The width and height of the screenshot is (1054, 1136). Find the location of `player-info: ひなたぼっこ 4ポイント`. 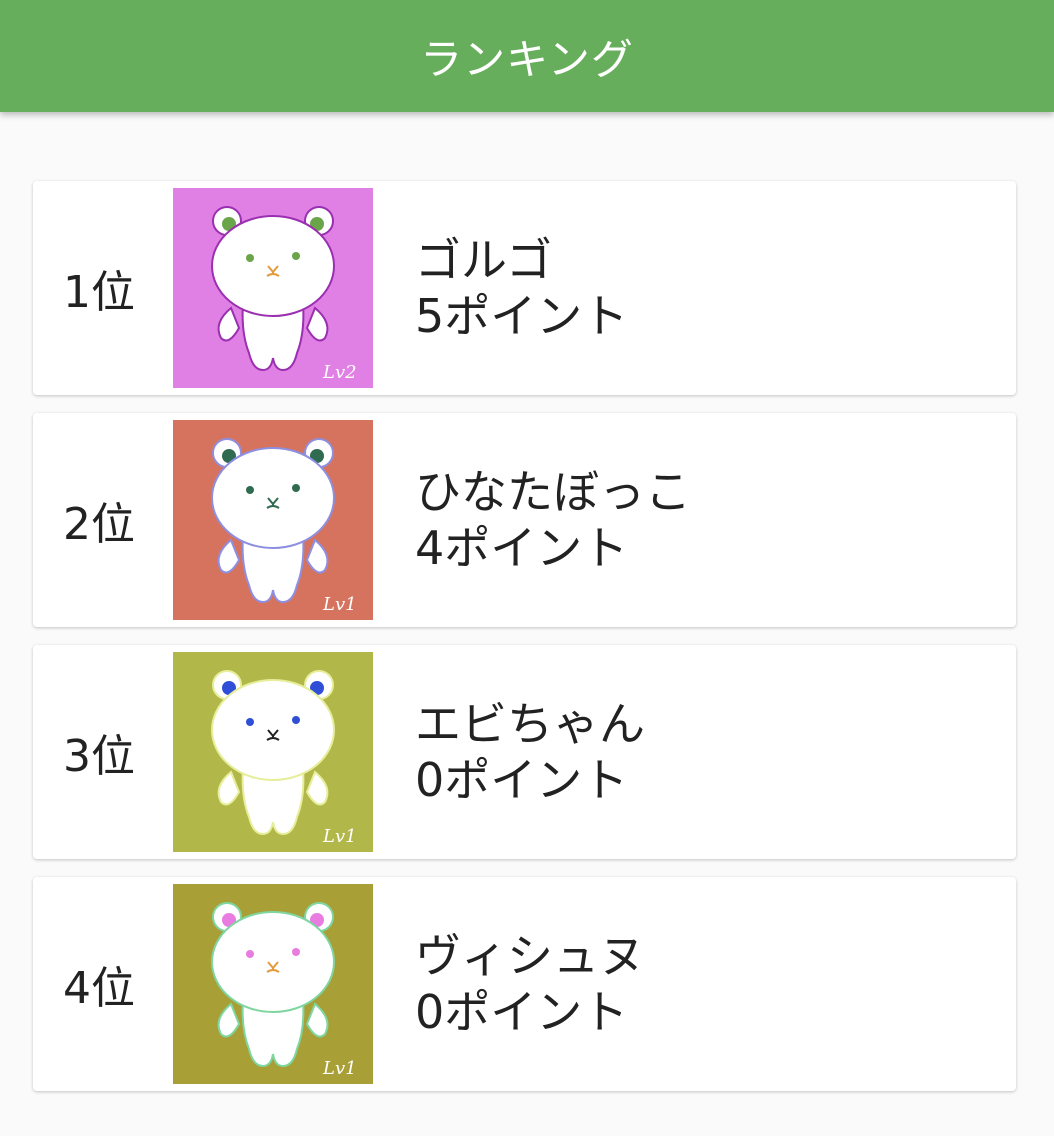

player-info: ひなたぼっこ 4ポイント is located at coordinates (553, 520).